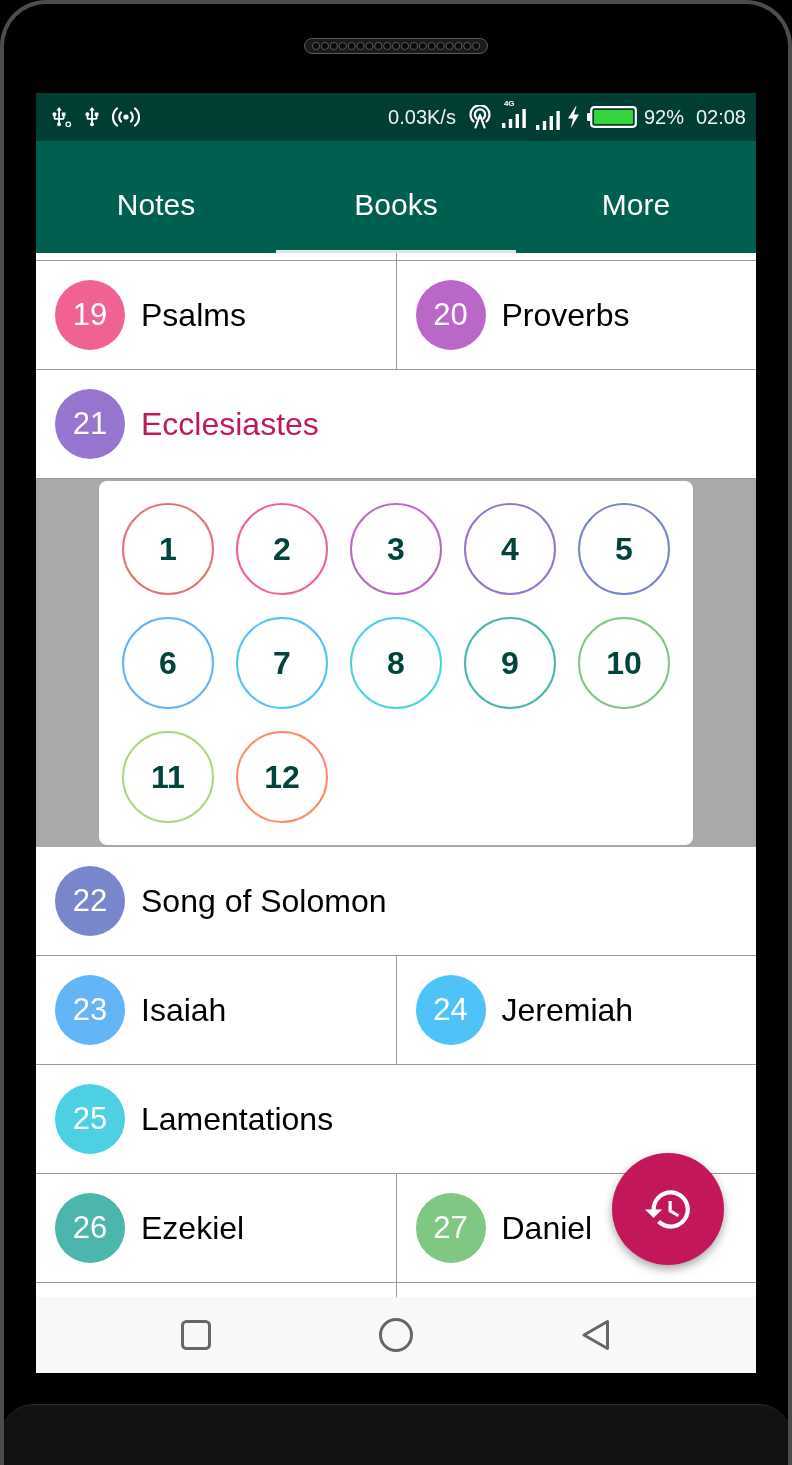  Describe the element at coordinates (282, 777) in the screenshot. I see `chapter-button: 12` at that location.